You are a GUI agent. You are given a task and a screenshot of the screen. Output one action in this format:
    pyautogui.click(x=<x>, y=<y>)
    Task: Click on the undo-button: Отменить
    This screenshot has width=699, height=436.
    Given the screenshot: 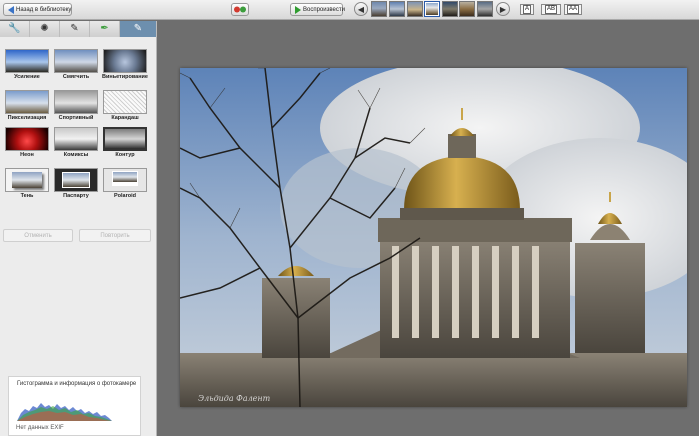 What is the action you would take?
    pyautogui.click(x=38, y=235)
    